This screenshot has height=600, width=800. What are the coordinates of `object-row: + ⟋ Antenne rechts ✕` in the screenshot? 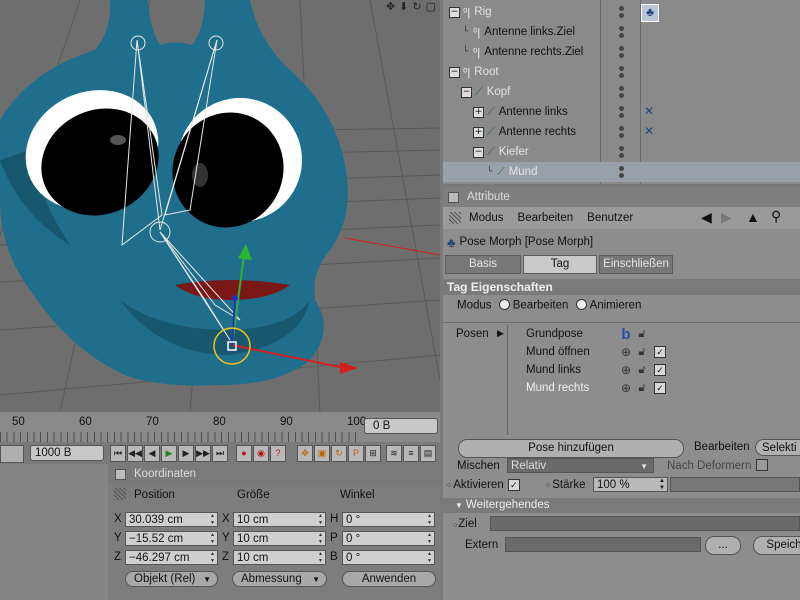 It's located at (621, 132).